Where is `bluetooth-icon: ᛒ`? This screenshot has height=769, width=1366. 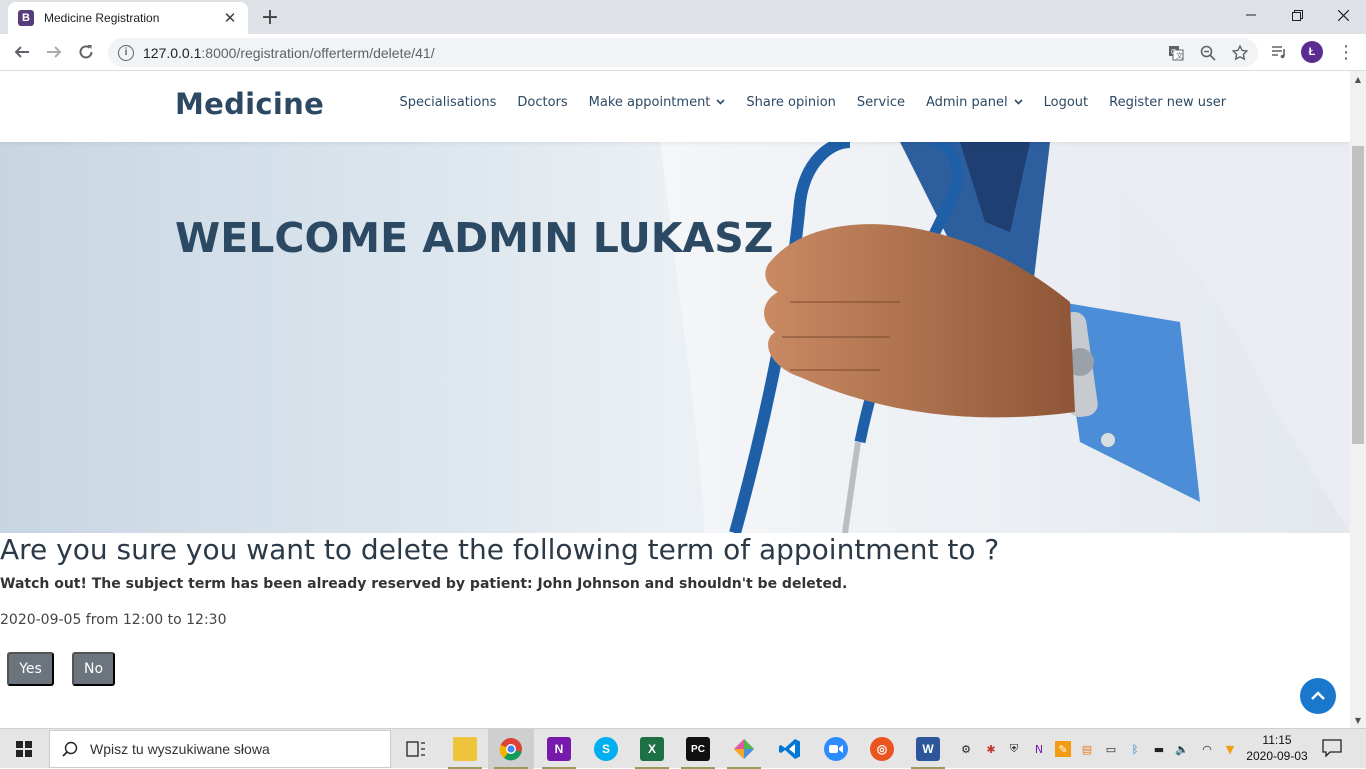
bluetooth-icon: ᛒ is located at coordinates (1135, 749).